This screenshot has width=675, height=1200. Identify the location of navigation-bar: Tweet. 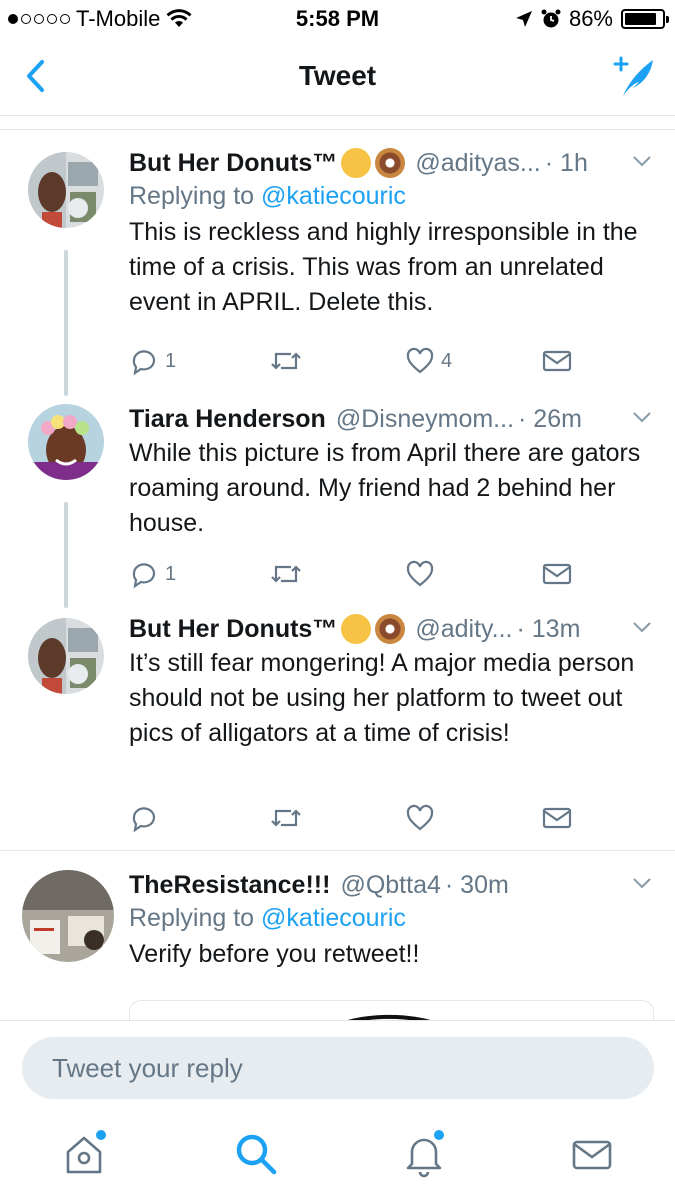
(337, 78).